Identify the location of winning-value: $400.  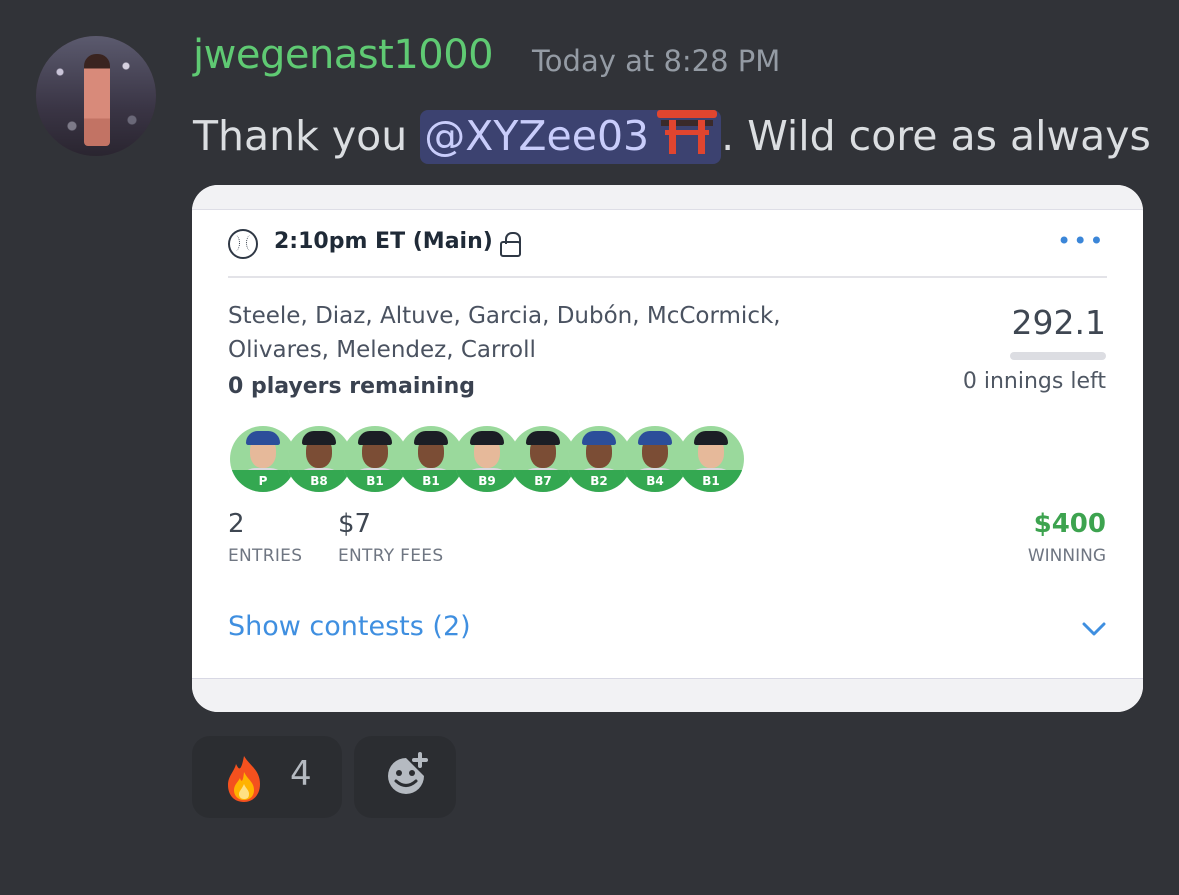
(1069, 524).